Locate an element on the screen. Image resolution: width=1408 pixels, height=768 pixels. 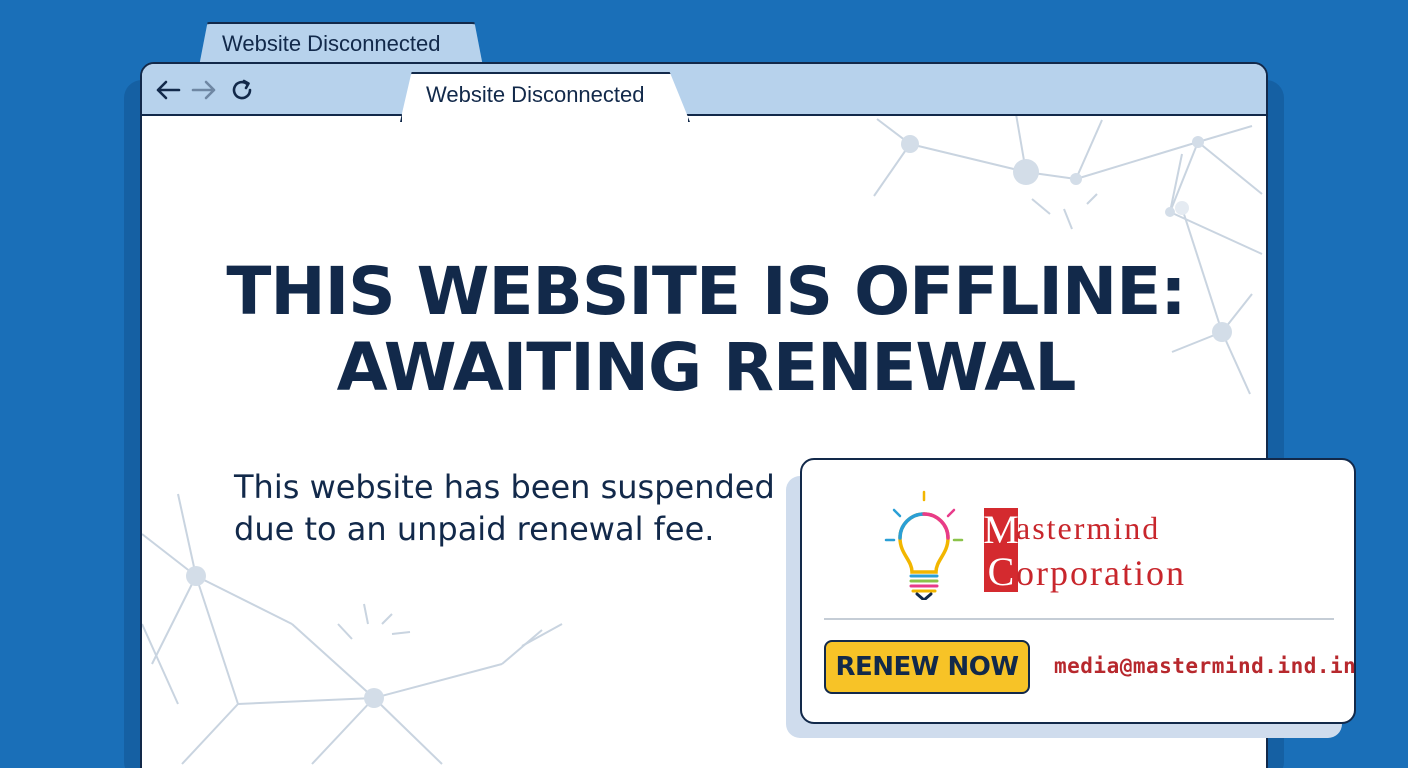
card-divider is located at coordinates (1079, 619).